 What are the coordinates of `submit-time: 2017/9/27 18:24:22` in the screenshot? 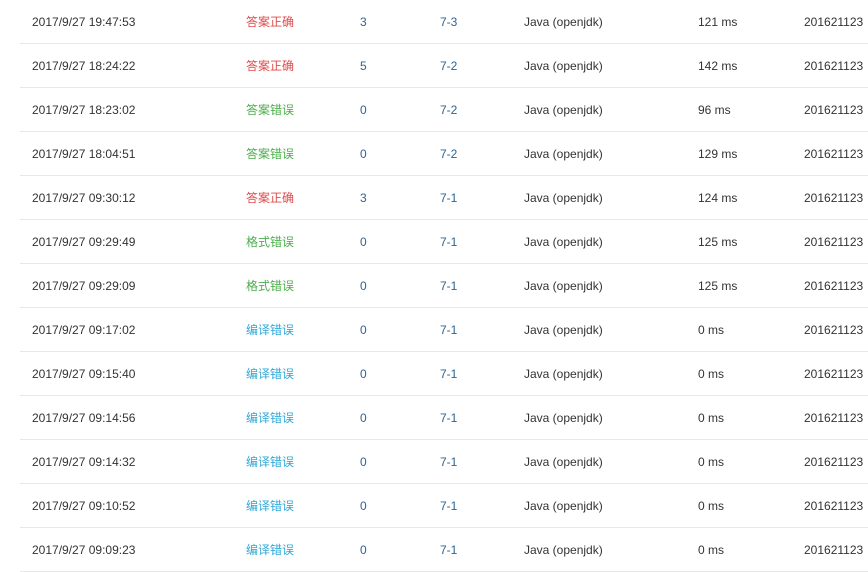 It's located at (84, 65).